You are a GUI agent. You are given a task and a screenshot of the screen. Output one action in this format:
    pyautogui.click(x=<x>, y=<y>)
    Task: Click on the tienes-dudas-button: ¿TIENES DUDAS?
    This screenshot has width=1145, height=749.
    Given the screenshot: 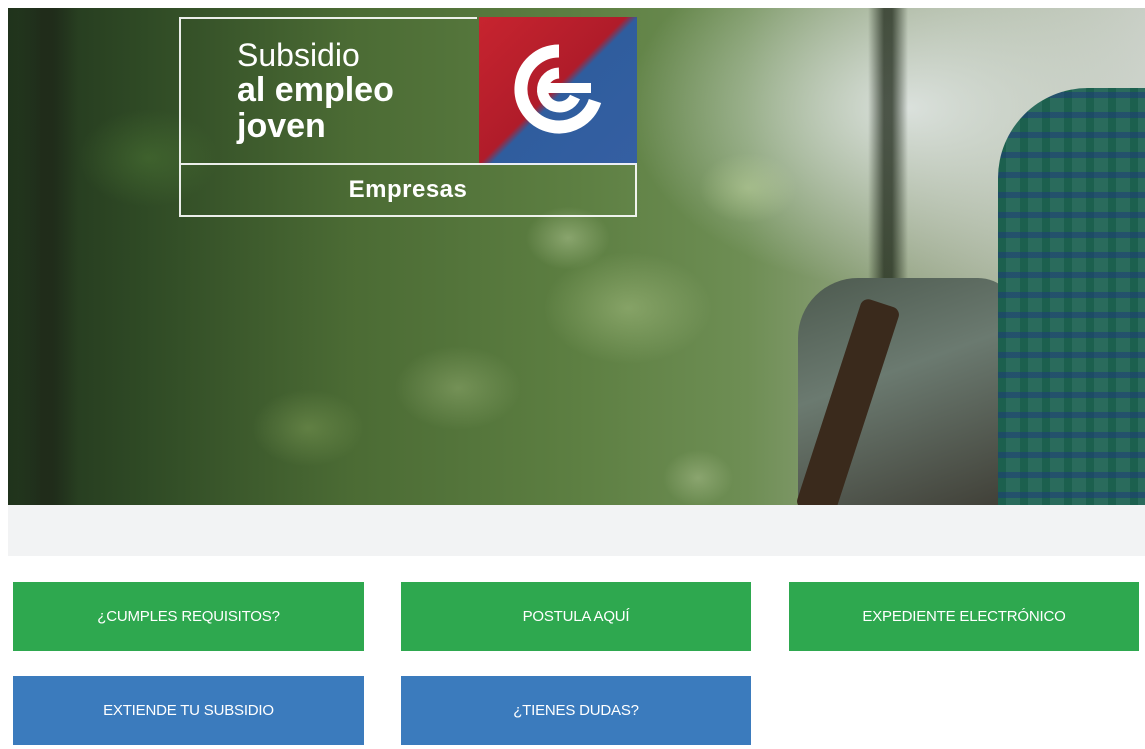 What is the action you would take?
    pyautogui.click(x=576, y=710)
    